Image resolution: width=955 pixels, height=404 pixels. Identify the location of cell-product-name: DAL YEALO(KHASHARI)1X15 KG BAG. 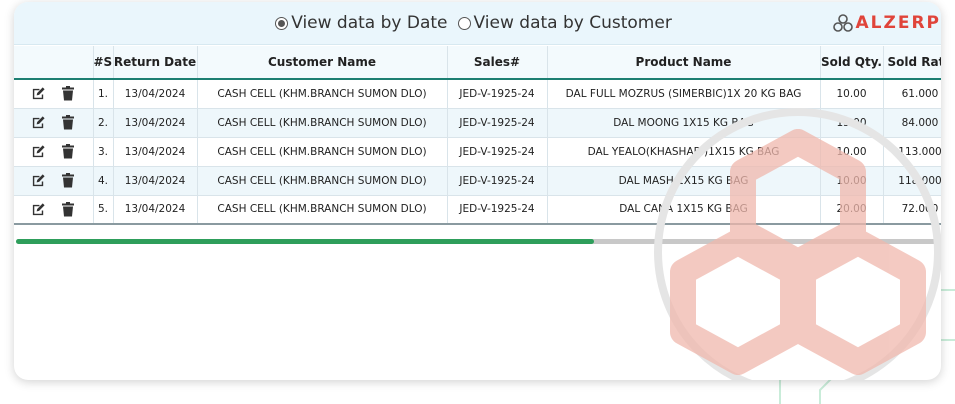
(684, 152).